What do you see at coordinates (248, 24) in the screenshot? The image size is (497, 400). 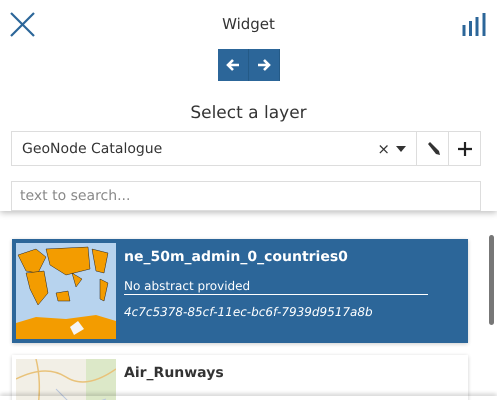 I see `window-title: Widget` at bounding box center [248, 24].